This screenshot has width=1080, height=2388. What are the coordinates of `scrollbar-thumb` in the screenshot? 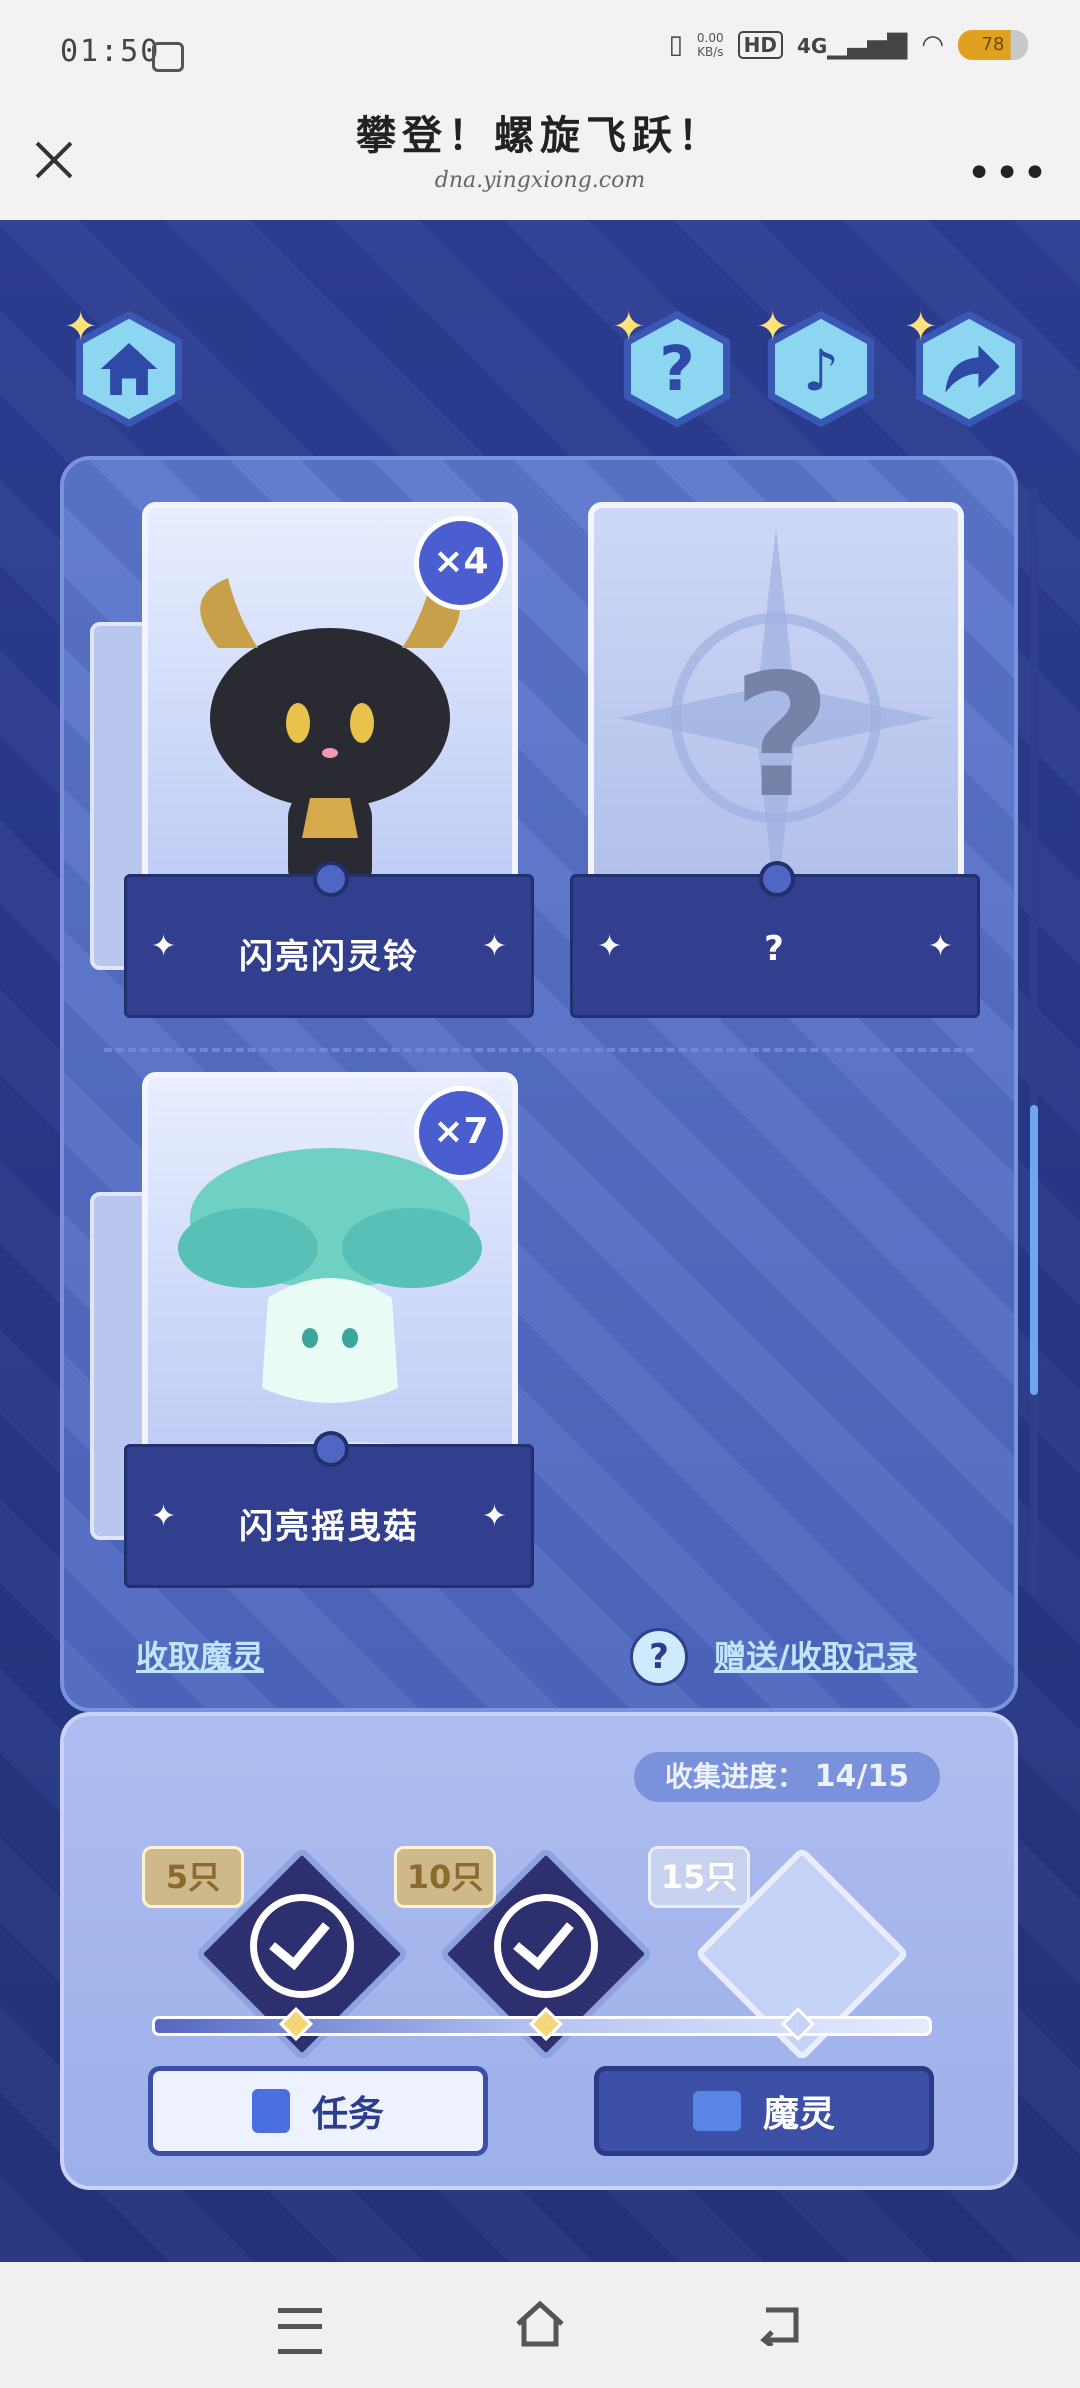 It's located at (1034, 1250).